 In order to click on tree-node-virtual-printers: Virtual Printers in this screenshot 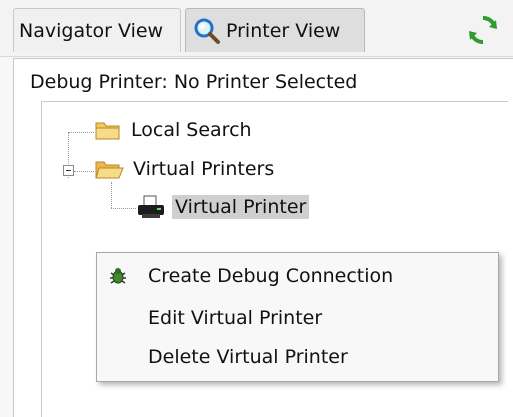, I will do `click(185, 169)`.